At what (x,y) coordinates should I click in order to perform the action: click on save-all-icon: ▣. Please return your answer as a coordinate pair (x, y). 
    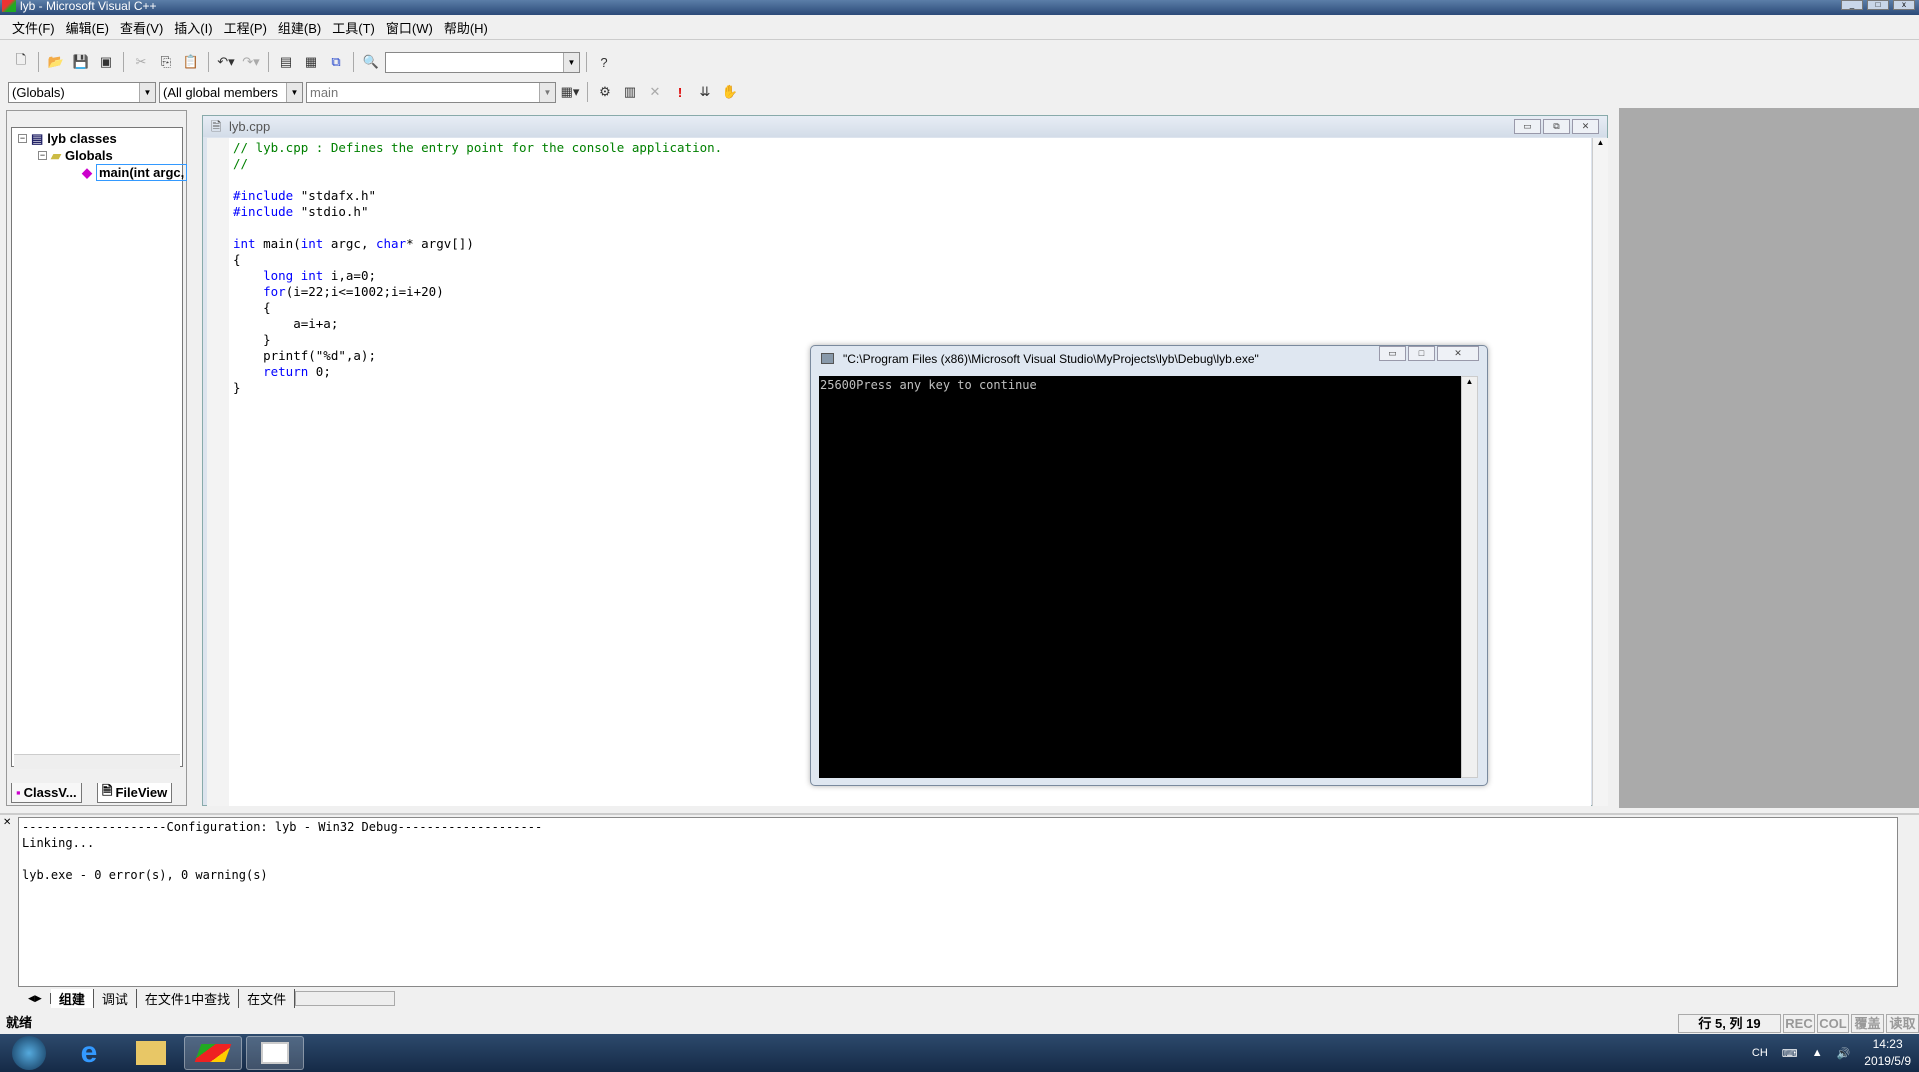
    Looking at the image, I should click on (106, 62).